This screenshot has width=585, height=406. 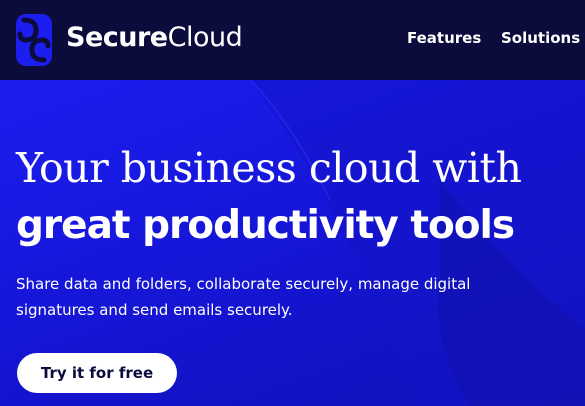 I want to click on nav-link-features: Features, so click(x=444, y=38).